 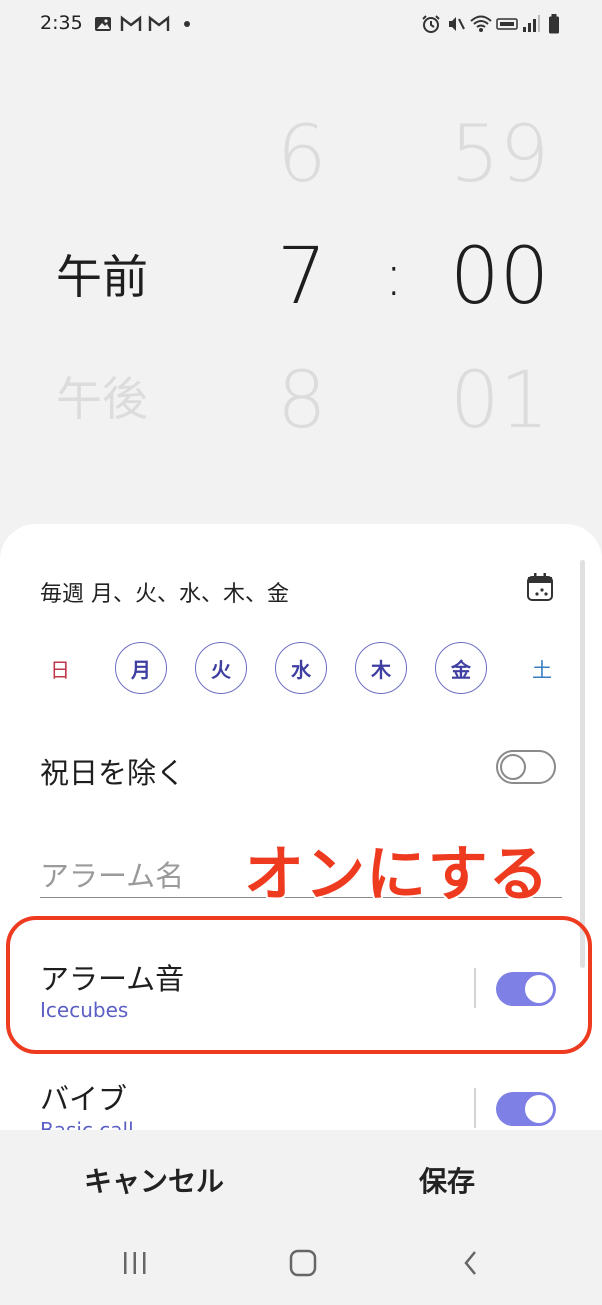 What do you see at coordinates (531, 23) in the screenshot?
I see `signal-icon` at bounding box center [531, 23].